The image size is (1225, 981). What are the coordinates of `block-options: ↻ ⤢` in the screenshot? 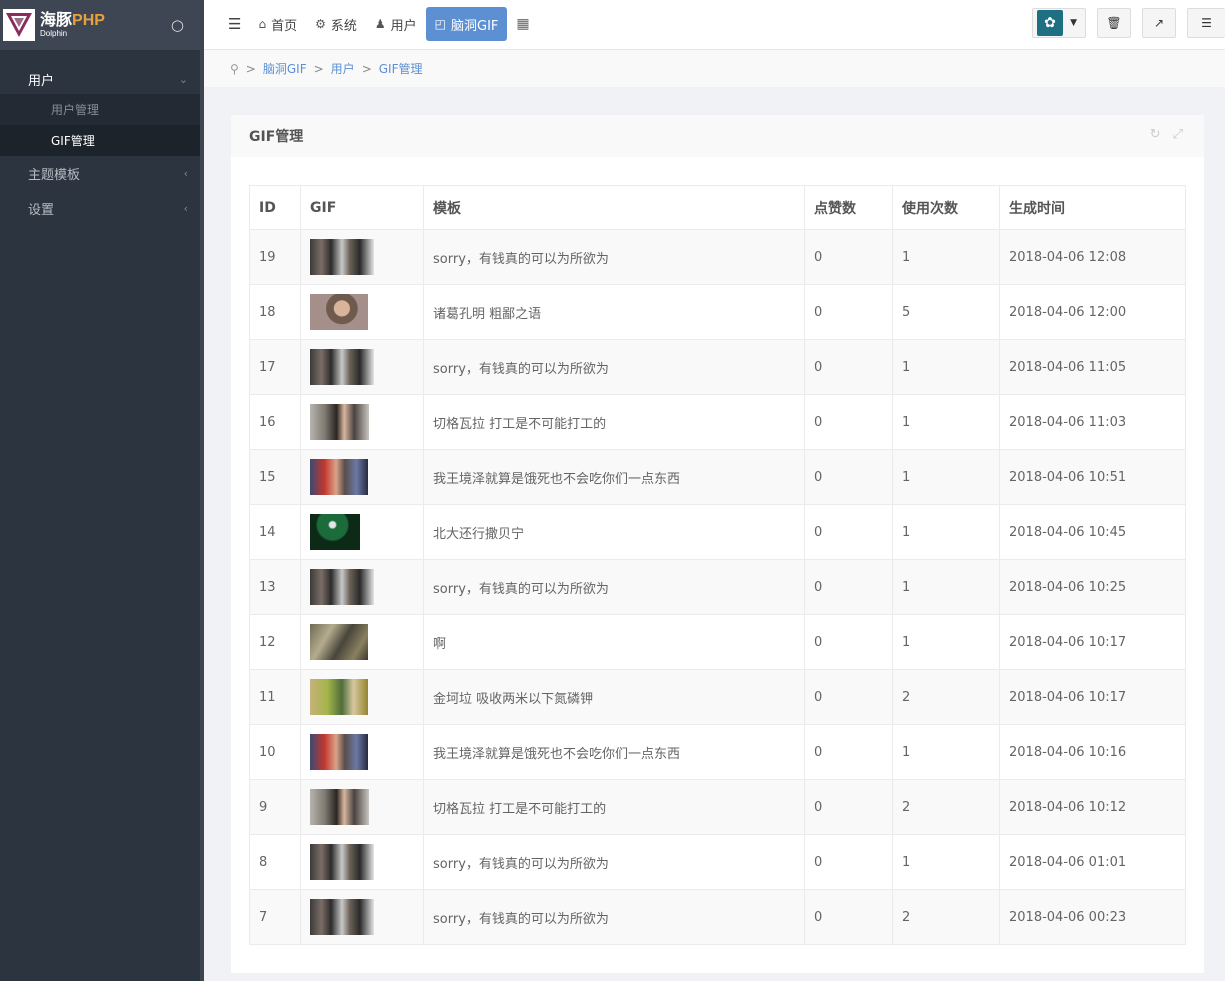 It's located at (1160, 134).